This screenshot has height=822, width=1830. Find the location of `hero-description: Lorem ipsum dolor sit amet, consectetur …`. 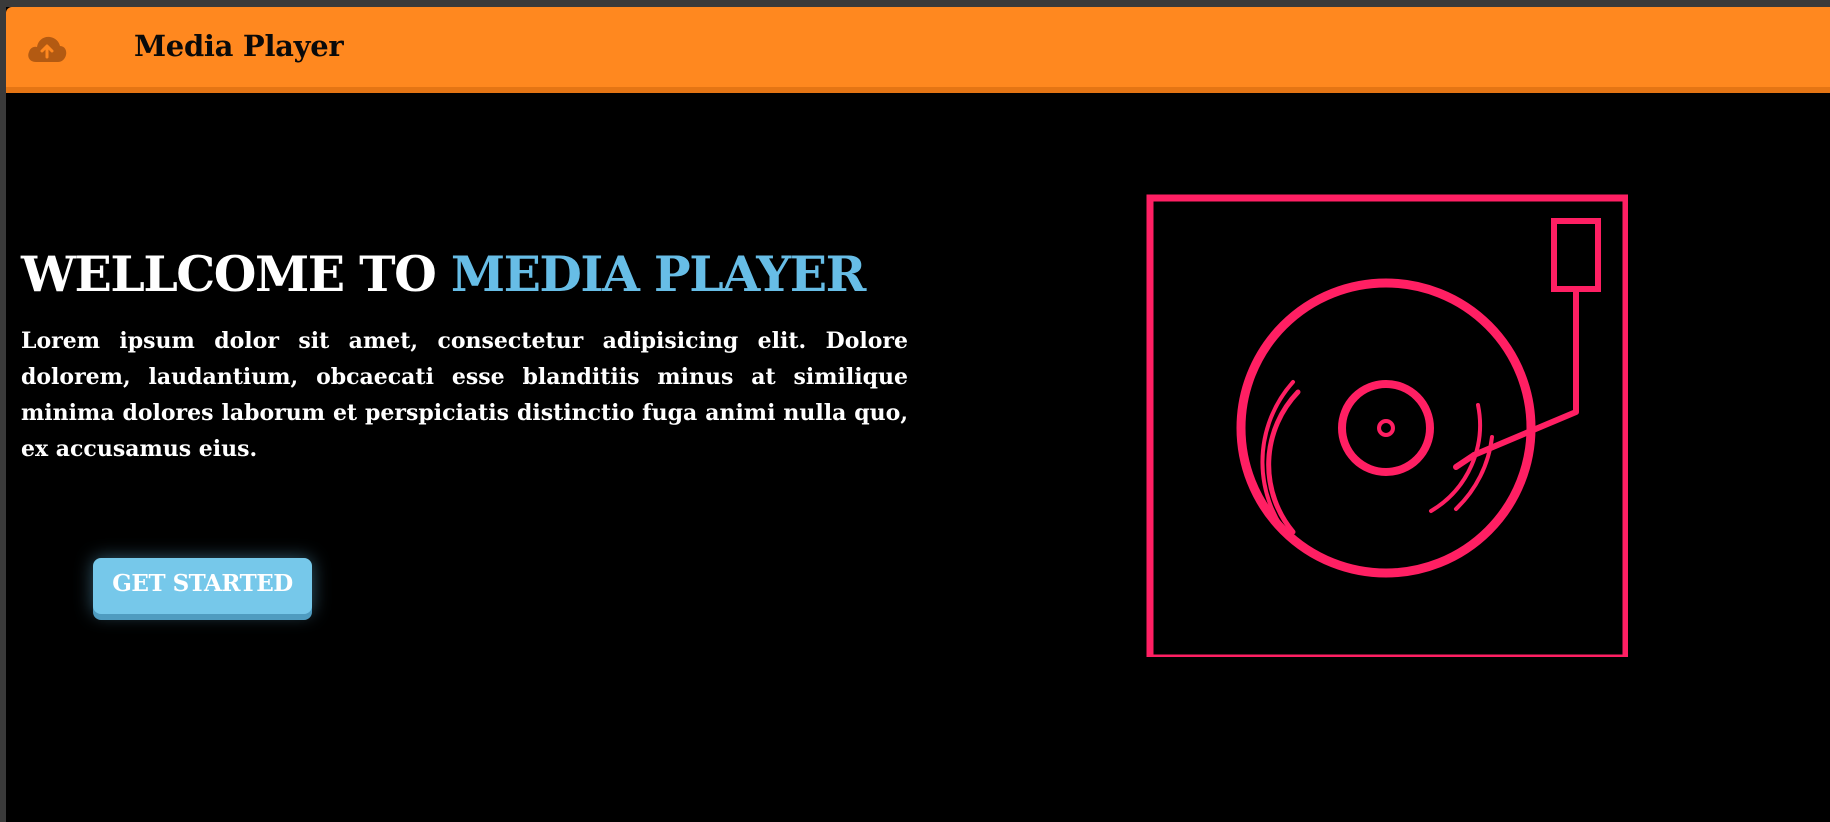

hero-description: Lorem ipsum dolor sit amet, consectetur … is located at coordinates (464, 395).